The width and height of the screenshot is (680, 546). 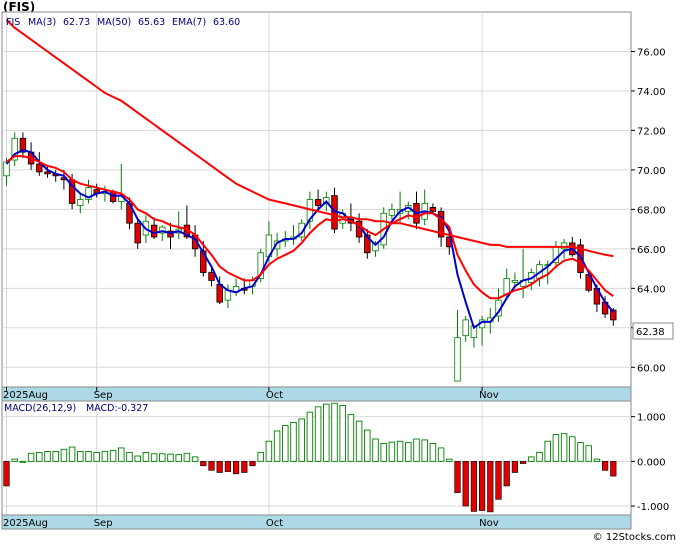 I want to click on x-tick-label: 2025Aug, so click(x=25, y=395).